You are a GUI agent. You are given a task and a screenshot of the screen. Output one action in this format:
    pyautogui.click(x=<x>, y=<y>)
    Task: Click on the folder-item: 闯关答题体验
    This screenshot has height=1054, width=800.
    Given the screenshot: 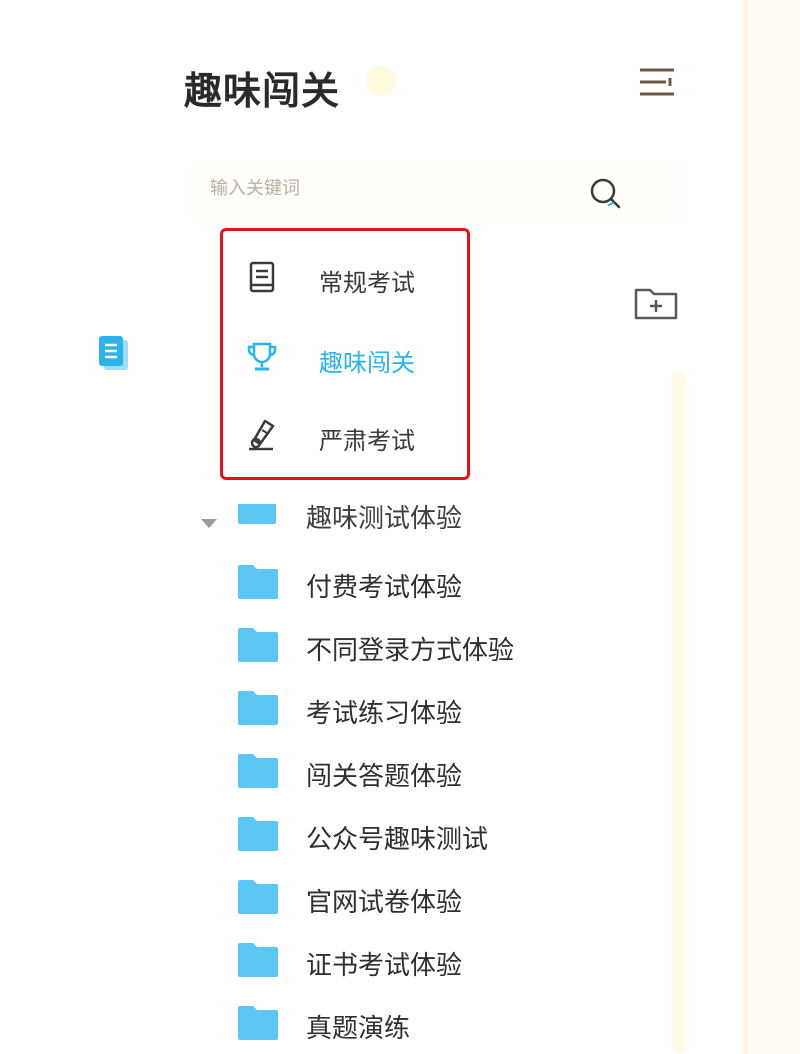 What is the action you would take?
    pyautogui.click(x=420, y=771)
    